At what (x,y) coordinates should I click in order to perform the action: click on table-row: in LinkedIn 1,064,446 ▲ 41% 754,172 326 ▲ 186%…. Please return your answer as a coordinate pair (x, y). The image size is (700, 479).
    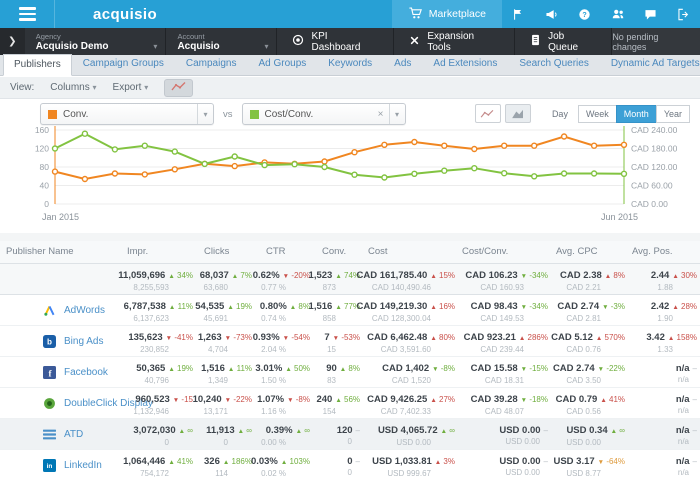
    Looking at the image, I should click on (350, 464).